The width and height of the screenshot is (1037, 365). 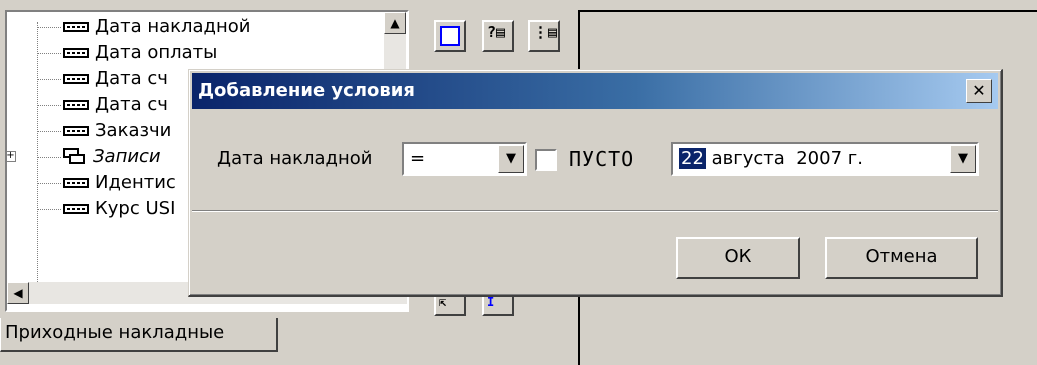 I want to click on tree-item: Идентис, so click(x=91, y=183).